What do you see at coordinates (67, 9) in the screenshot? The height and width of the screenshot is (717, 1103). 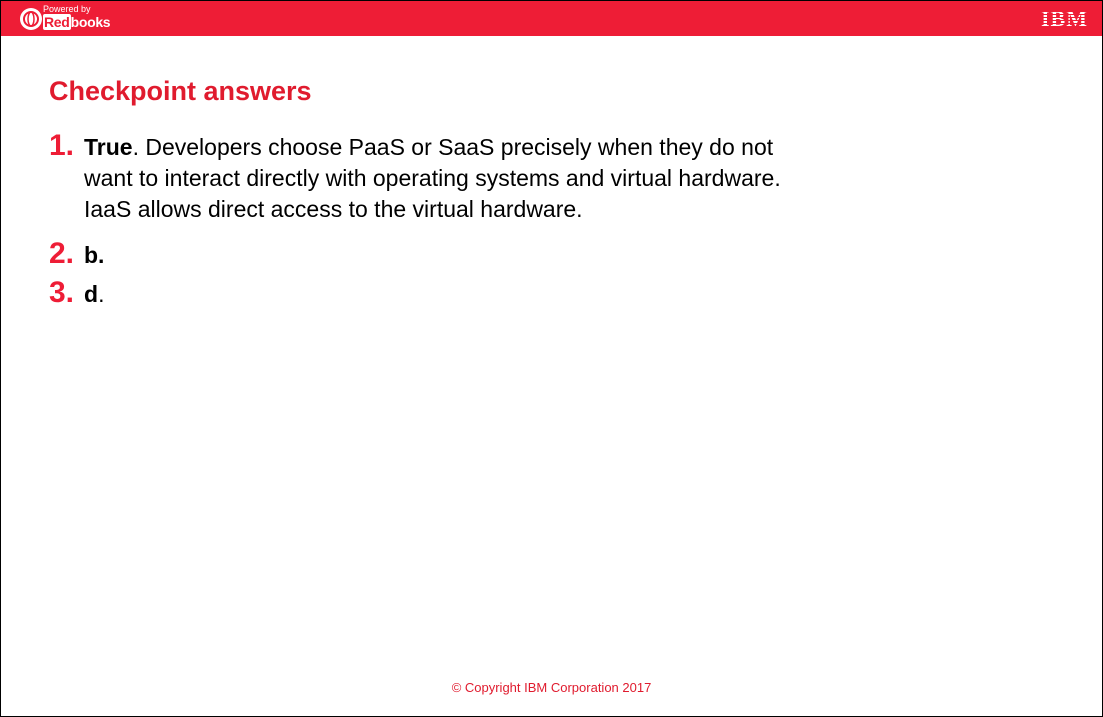 I see `logo-powered-text: Powered by` at bounding box center [67, 9].